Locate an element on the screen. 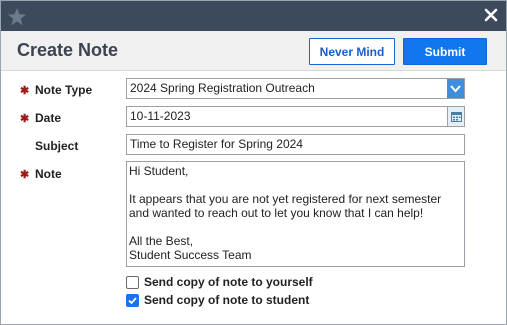 This screenshot has height=325, width=507. dialog-header: Create Note Never Mind Submit is located at coordinates (253, 51).